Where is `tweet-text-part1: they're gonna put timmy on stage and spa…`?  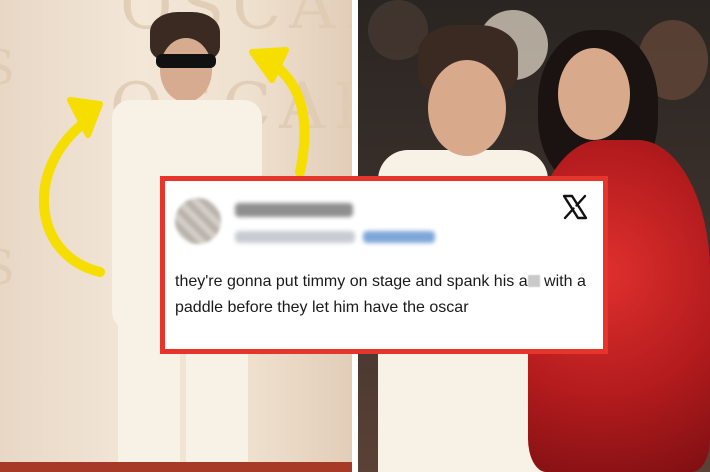 tweet-text-part1: they're gonna put timmy on stage and spa… is located at coordinates (351, 281).